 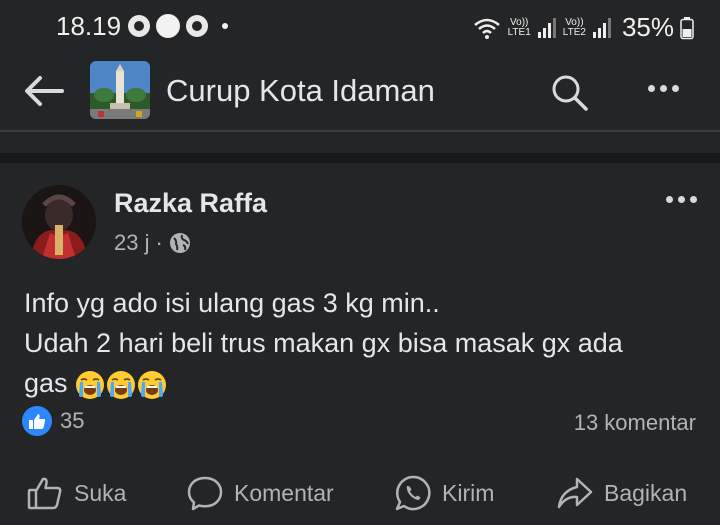 I want to click on author-avatar, so click(x=59, y=222).